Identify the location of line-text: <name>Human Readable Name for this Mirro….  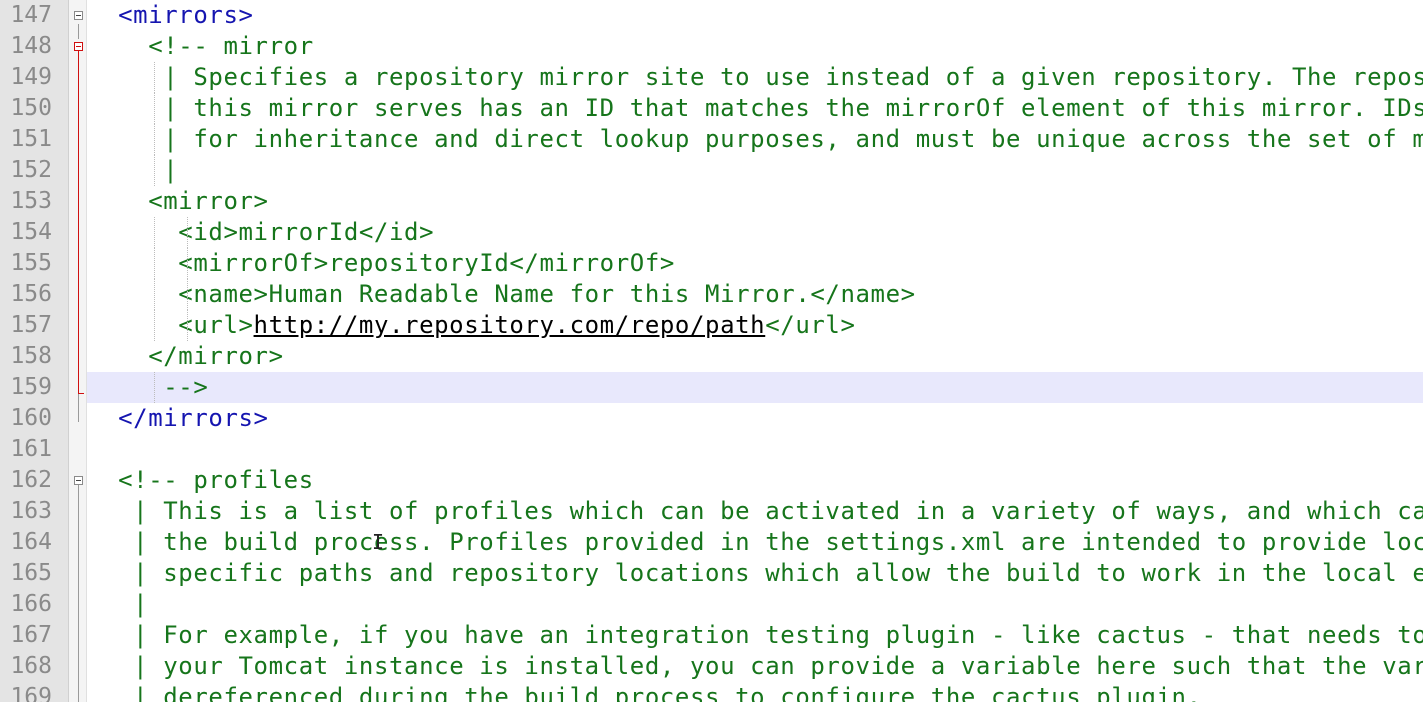
(502, 294).